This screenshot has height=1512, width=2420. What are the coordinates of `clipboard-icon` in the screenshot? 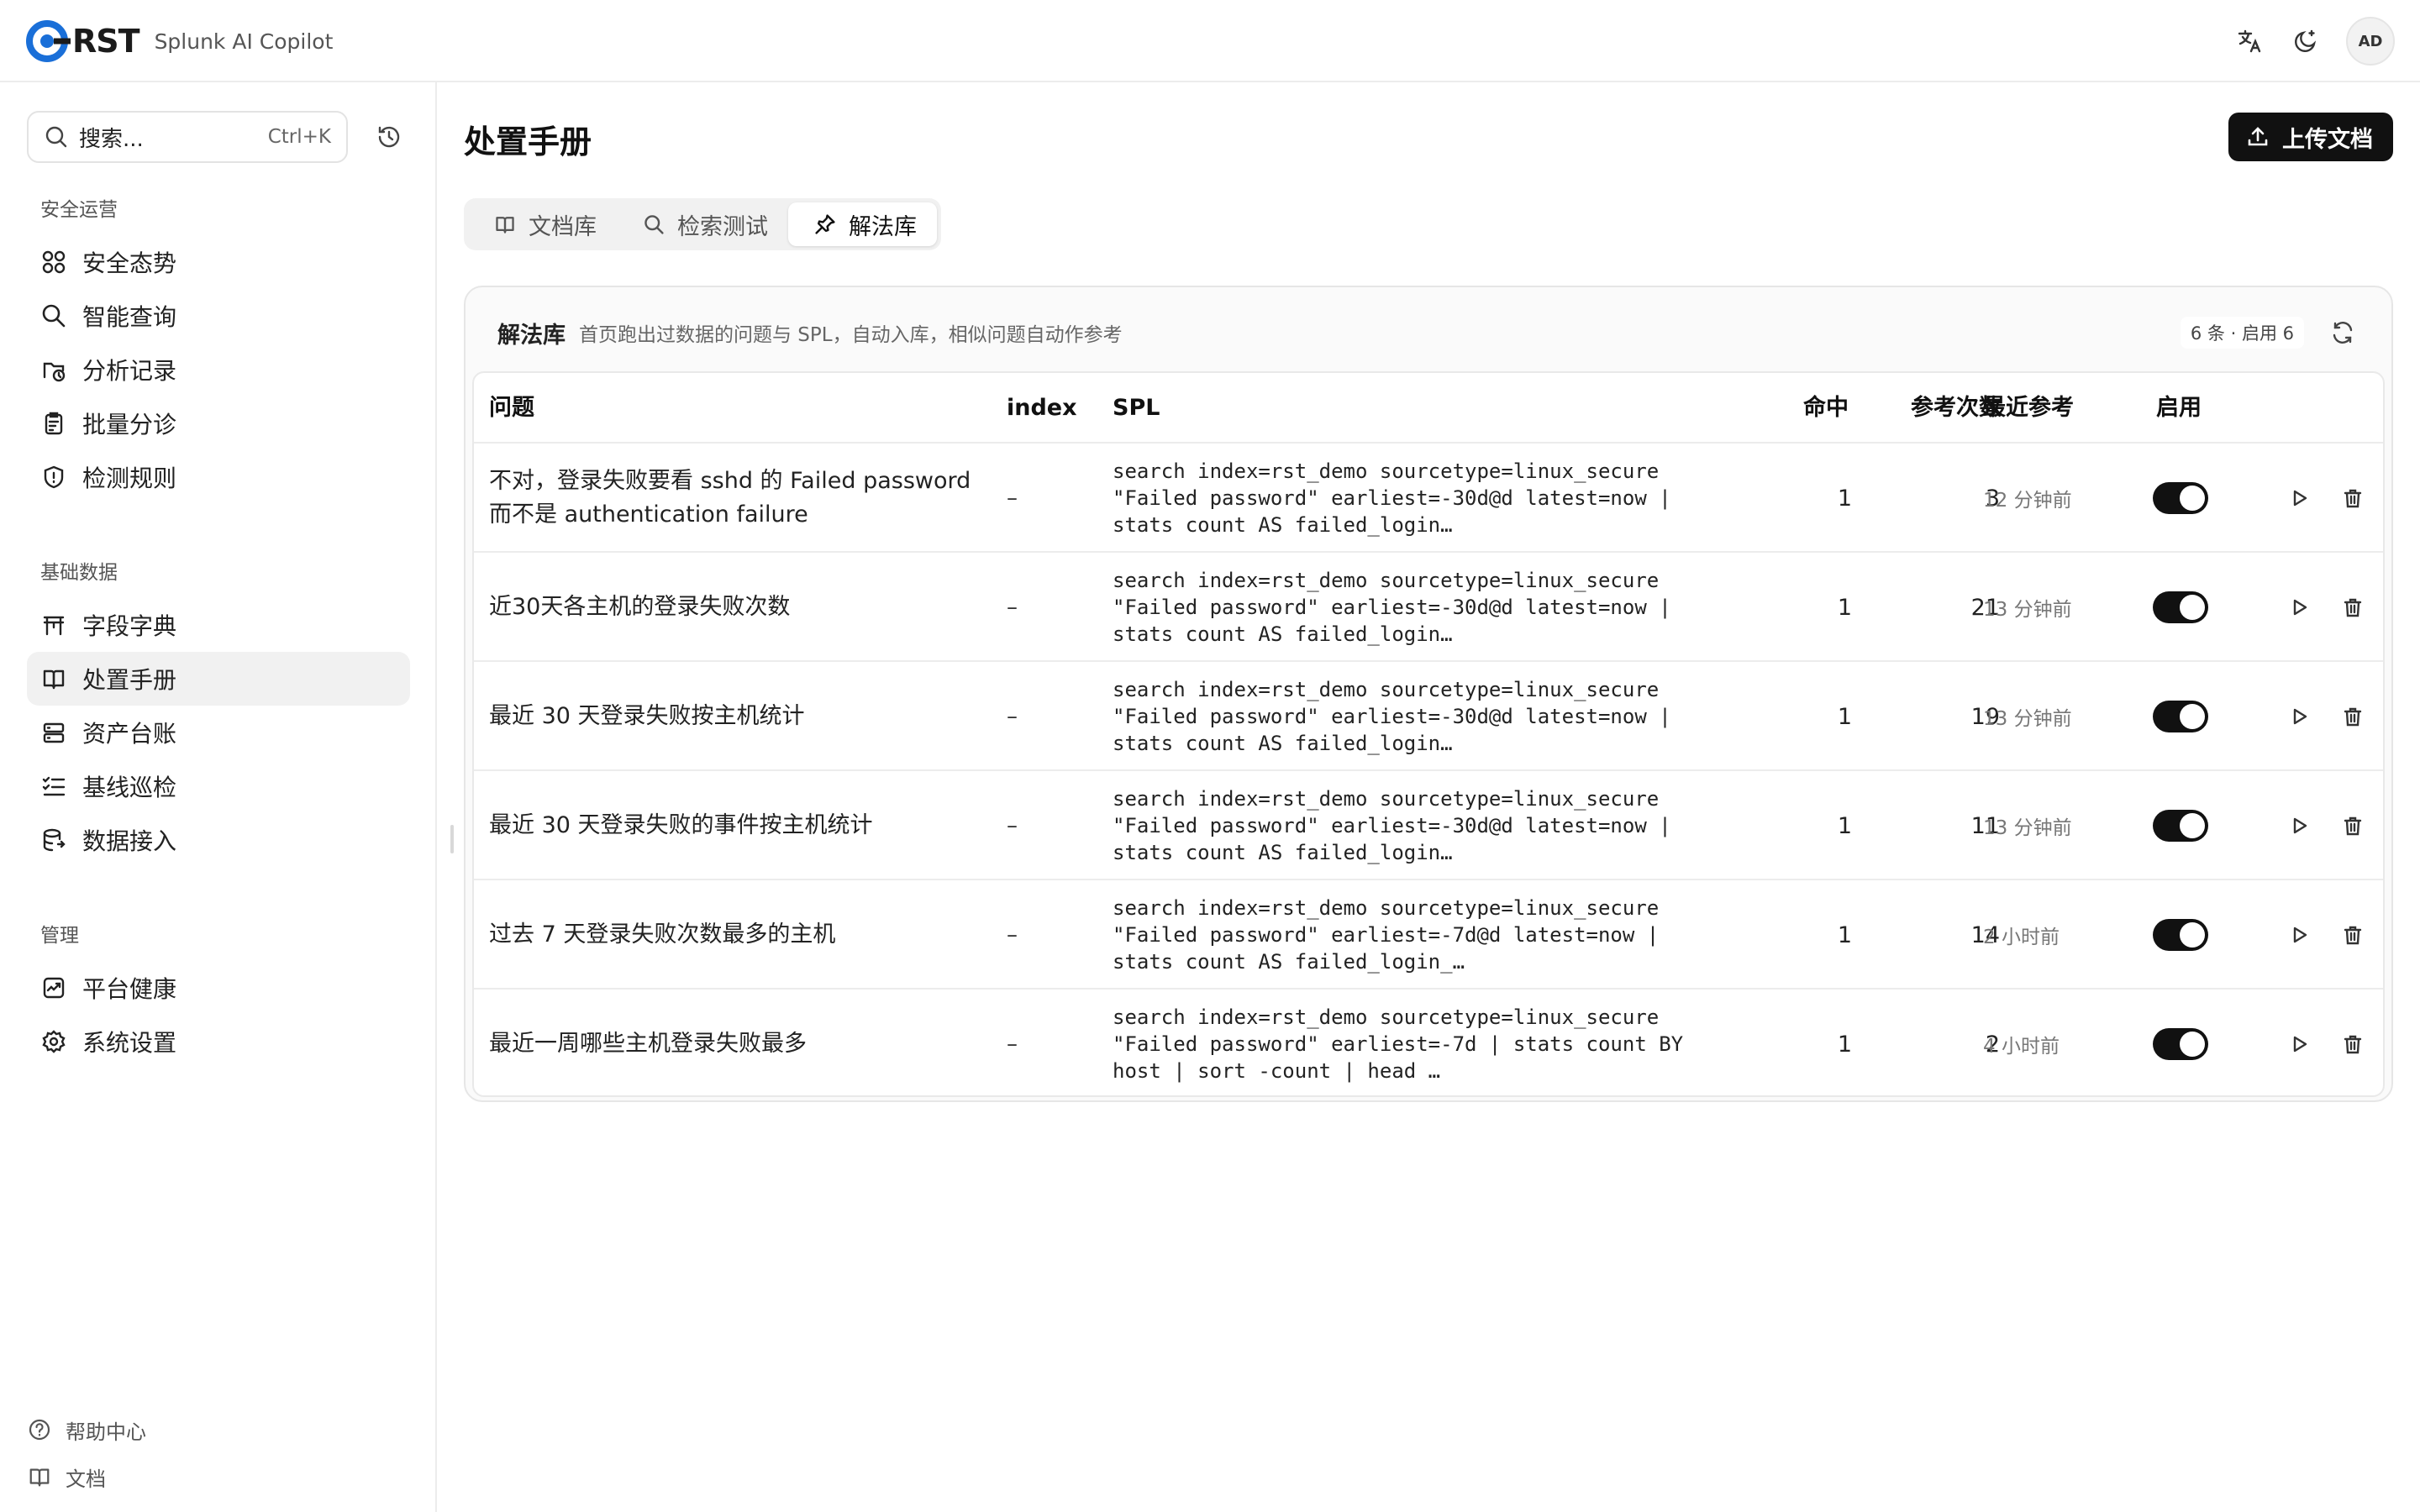 It's located at (53, 423).